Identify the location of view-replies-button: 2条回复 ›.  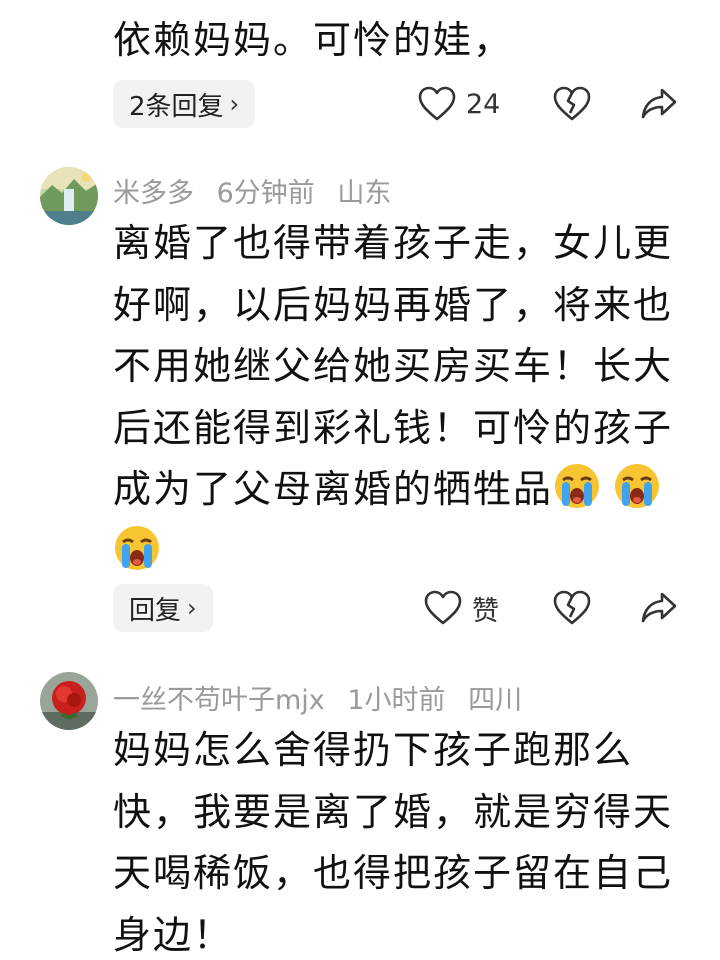
(184, 104).